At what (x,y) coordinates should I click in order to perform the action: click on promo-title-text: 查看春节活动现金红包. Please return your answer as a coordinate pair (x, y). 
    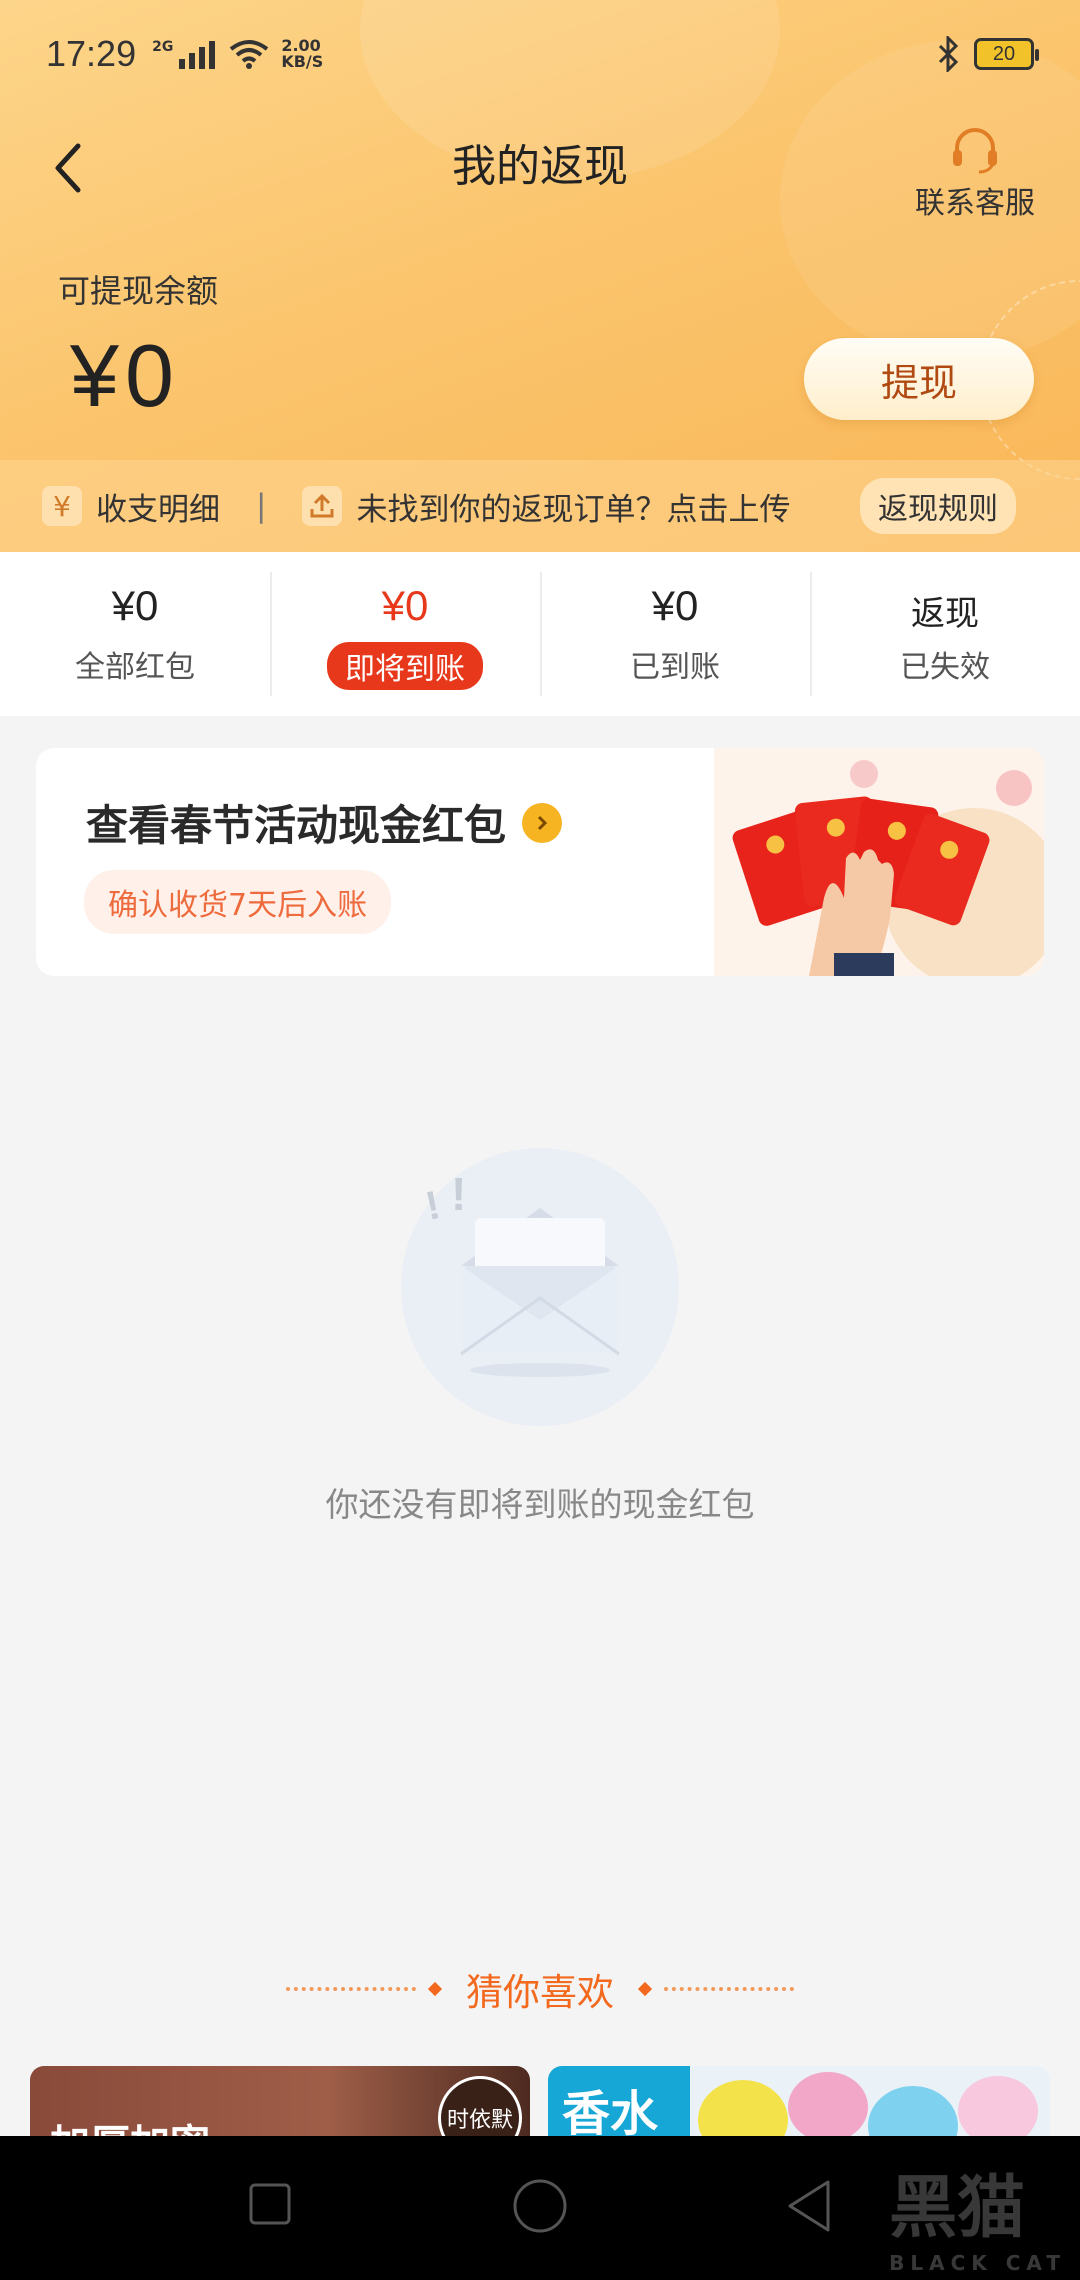
    Looking at the image, I should click on (296, 825).